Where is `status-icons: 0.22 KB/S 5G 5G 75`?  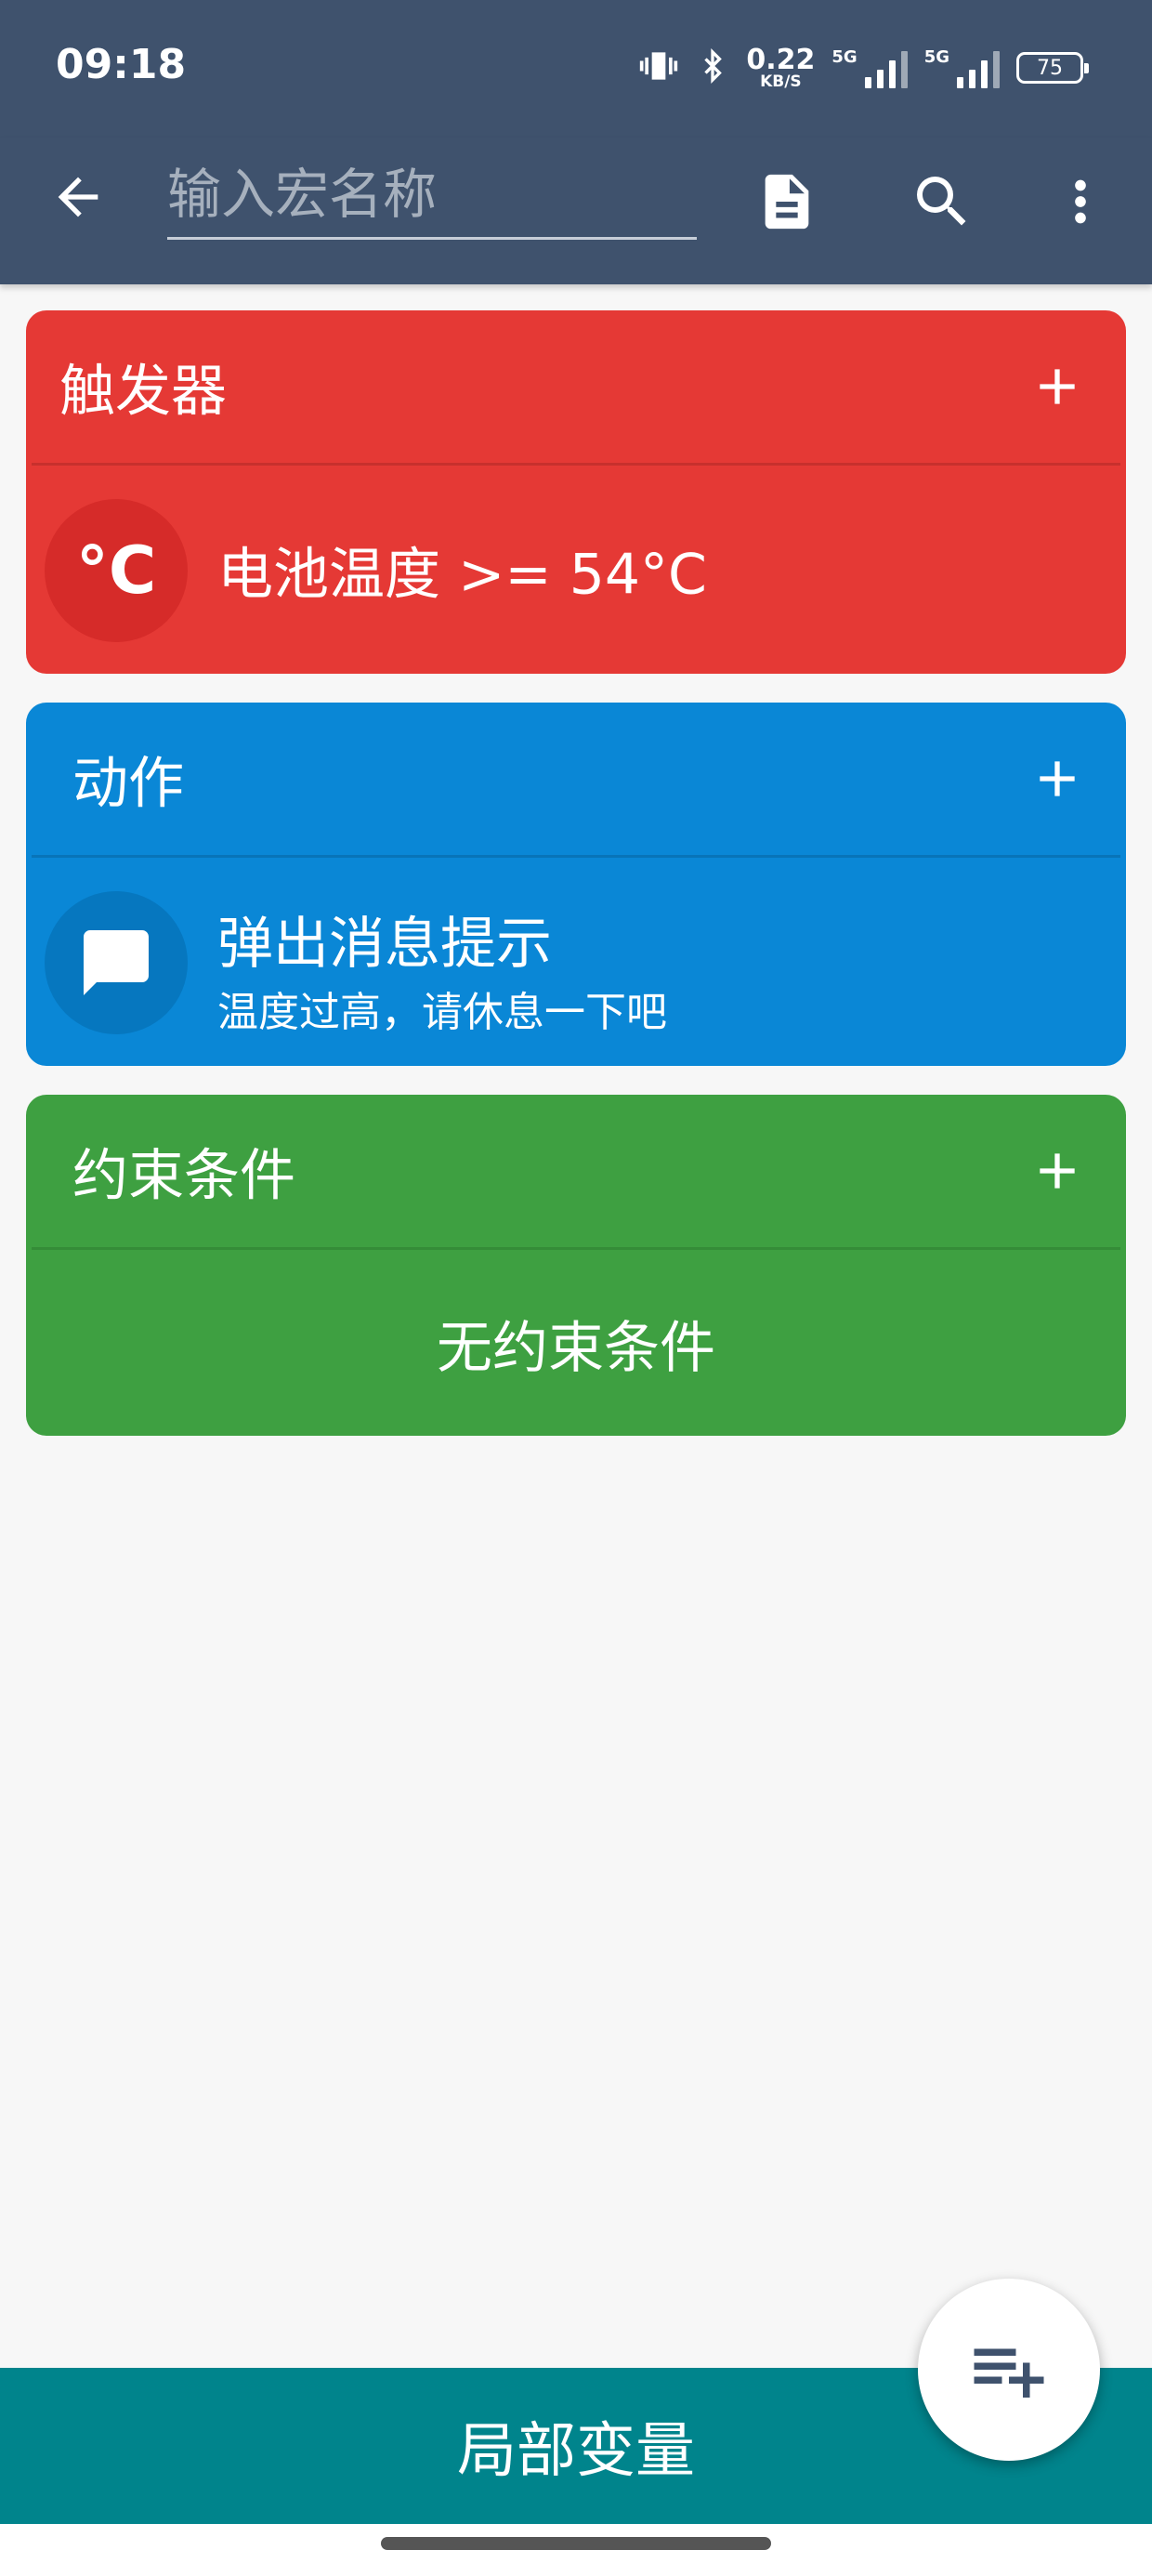
status-icons: 0.22 KB/S 5G 5G 75 is located at coordinates (863, 67).